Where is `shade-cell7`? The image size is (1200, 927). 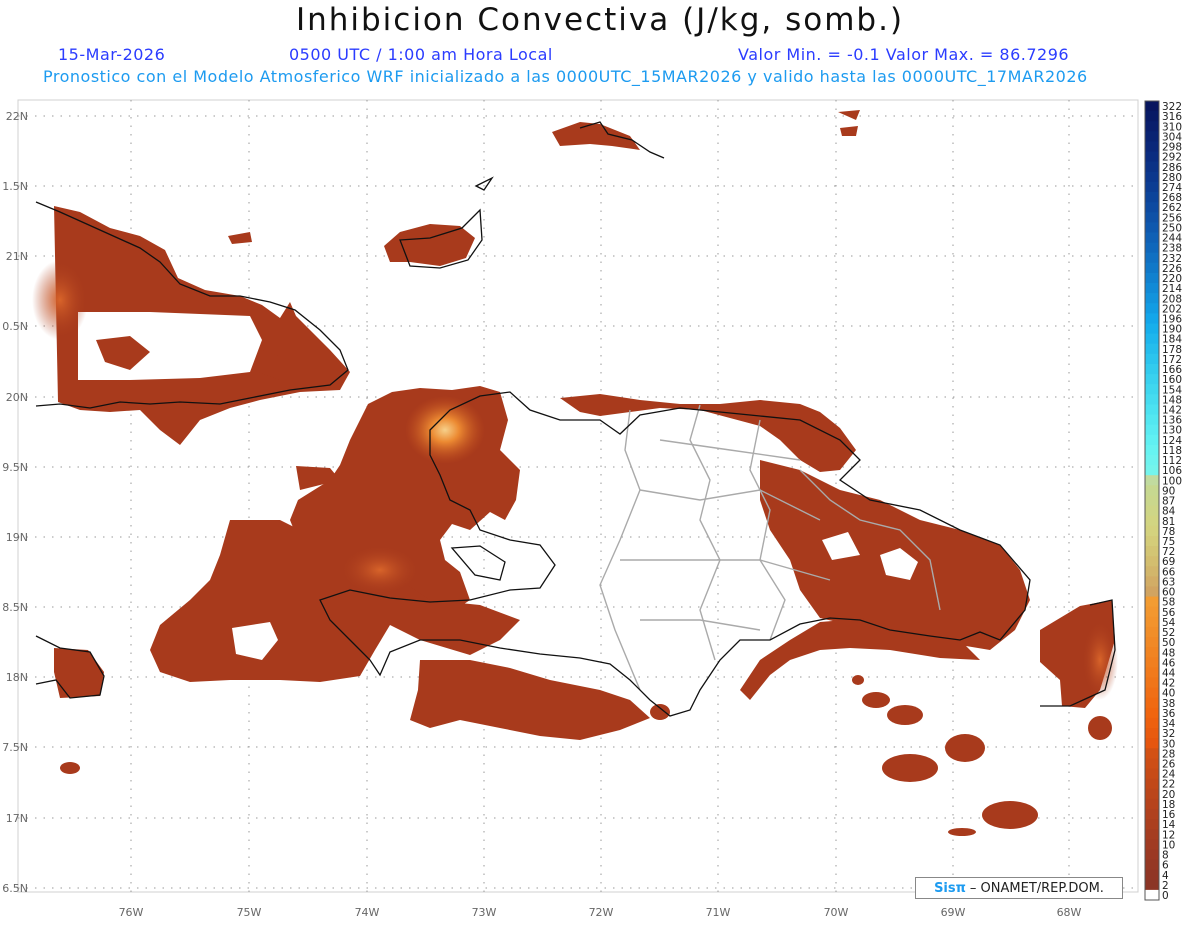 shade-cell7 is located at coordinates (858, 680).